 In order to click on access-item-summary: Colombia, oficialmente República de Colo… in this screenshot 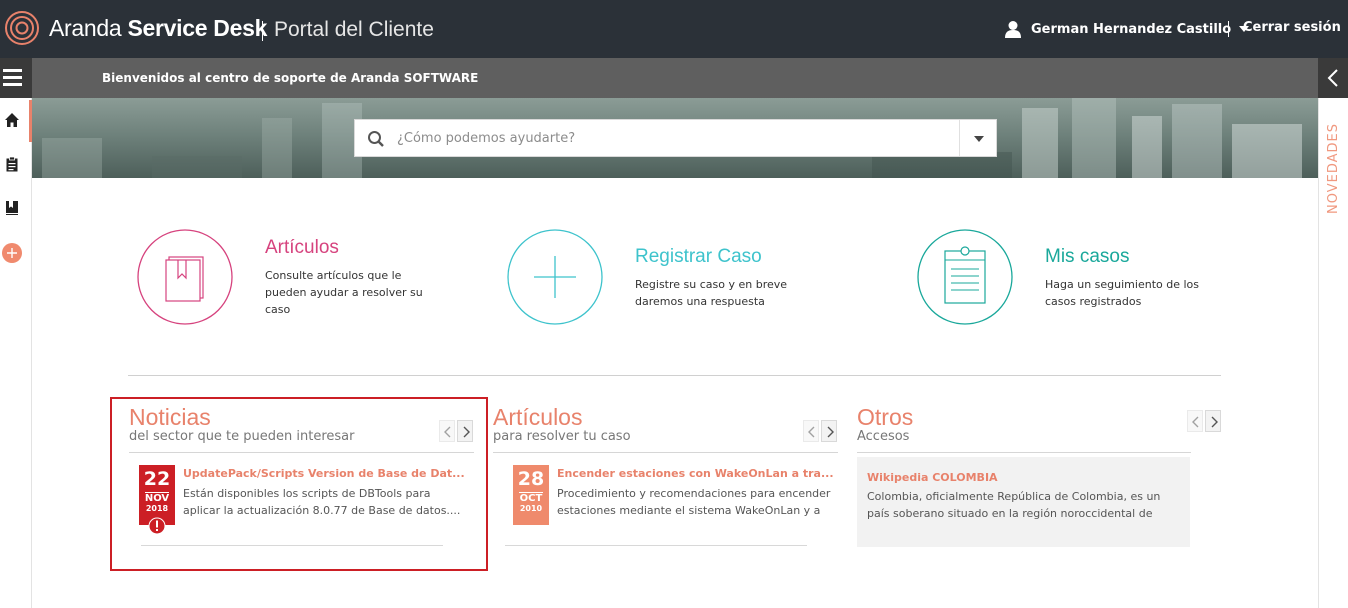, I will do `click(1014, 505)`.